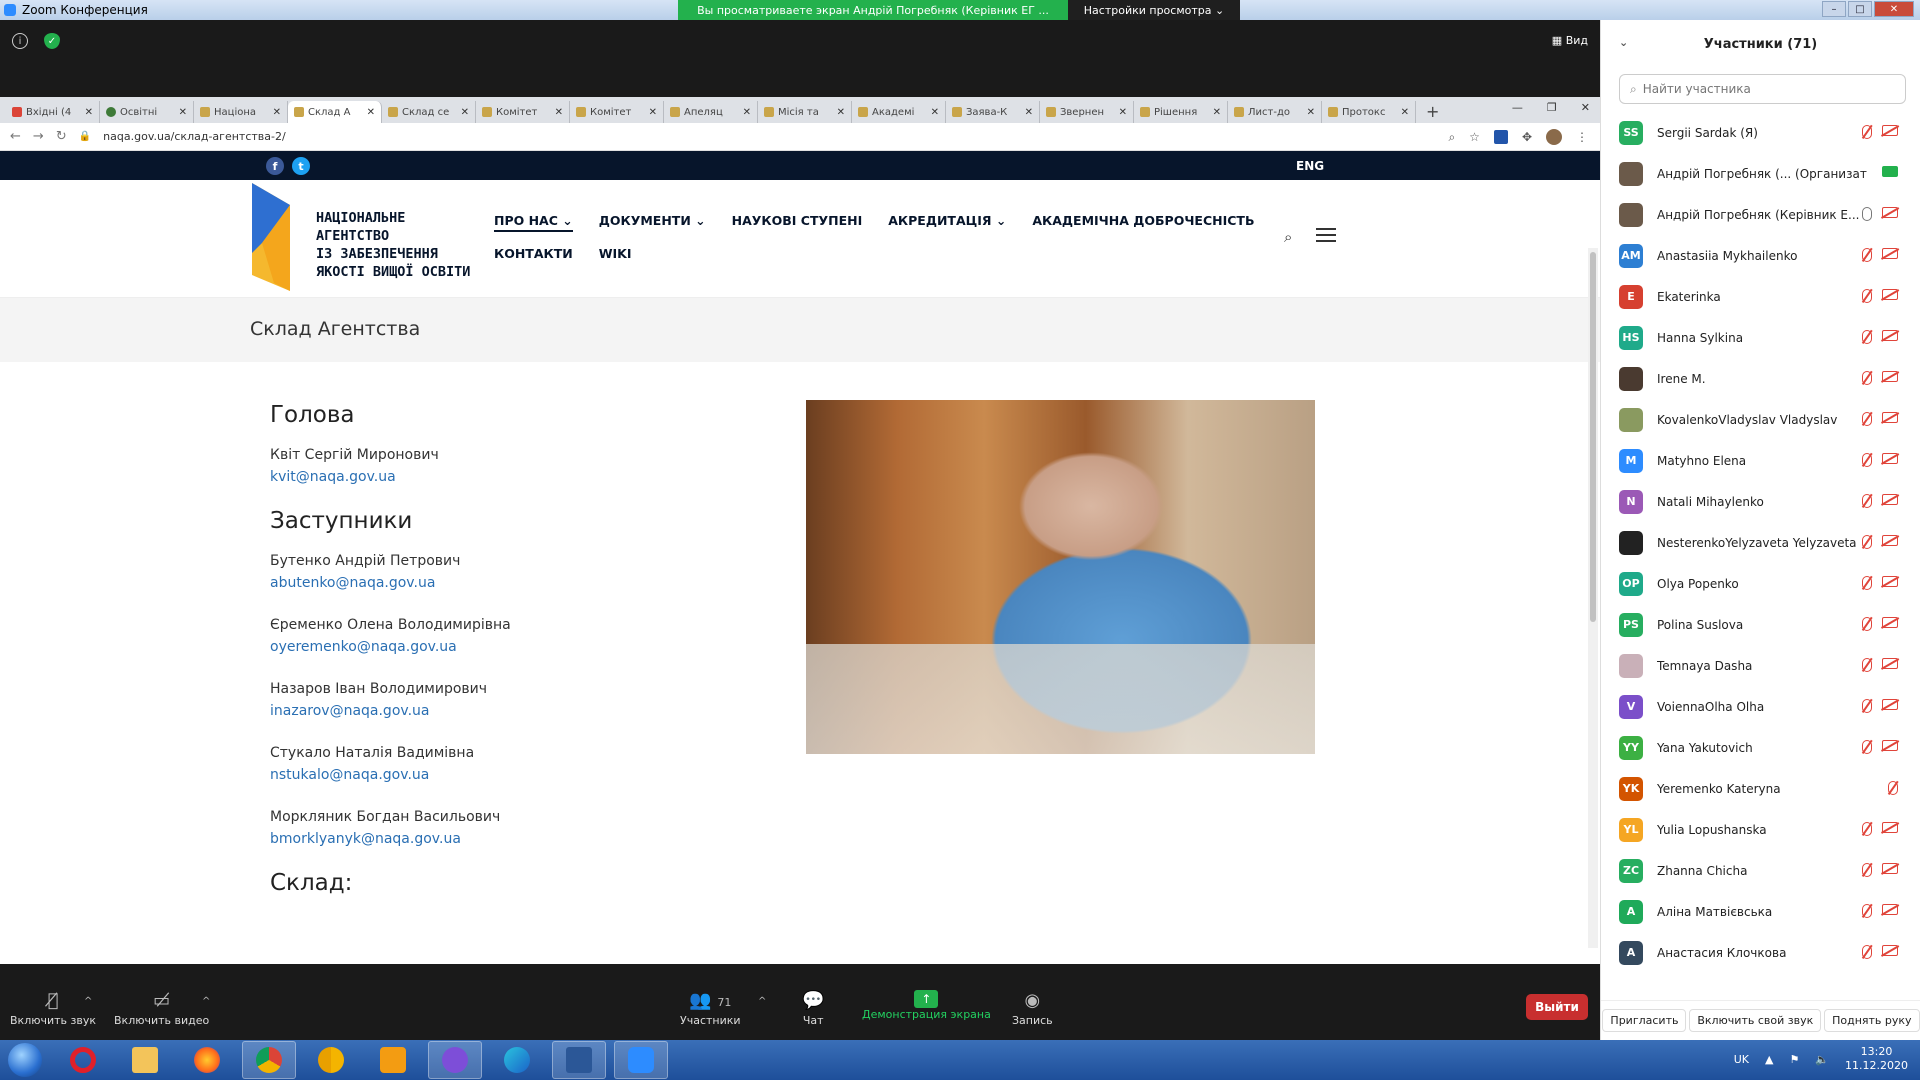 This screenshot has width=1920, height=1080. Describe the element at coordinates (1326, 235) in the screenshot. I see `hamburger-menu-icon` at that location.